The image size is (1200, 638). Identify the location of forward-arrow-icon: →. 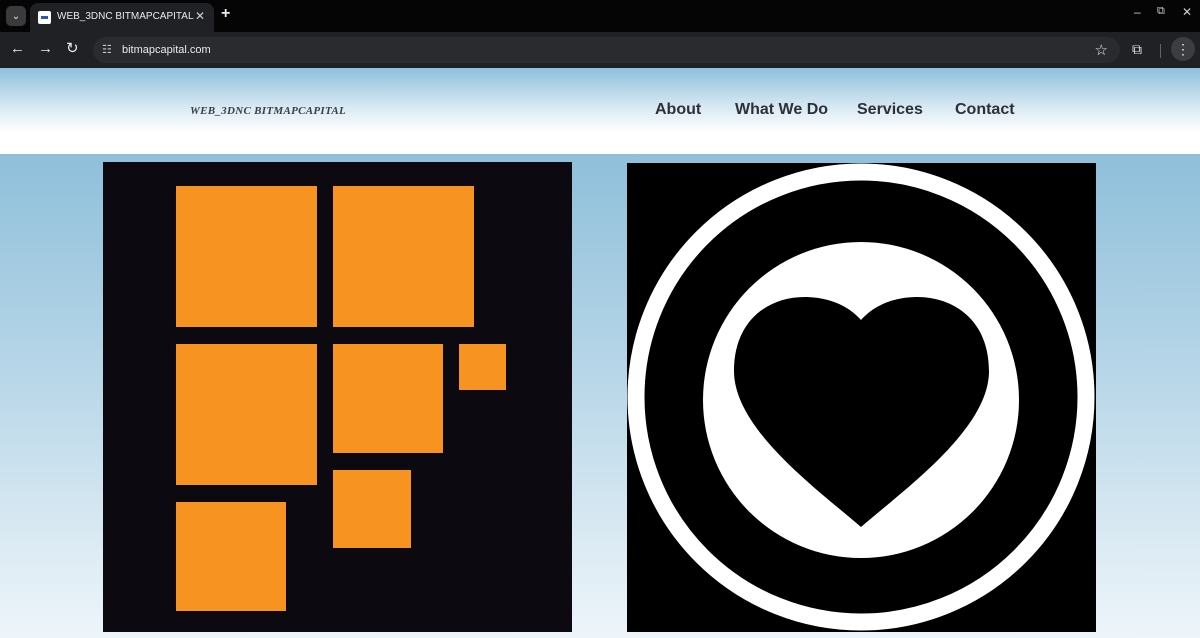
(45, 49).